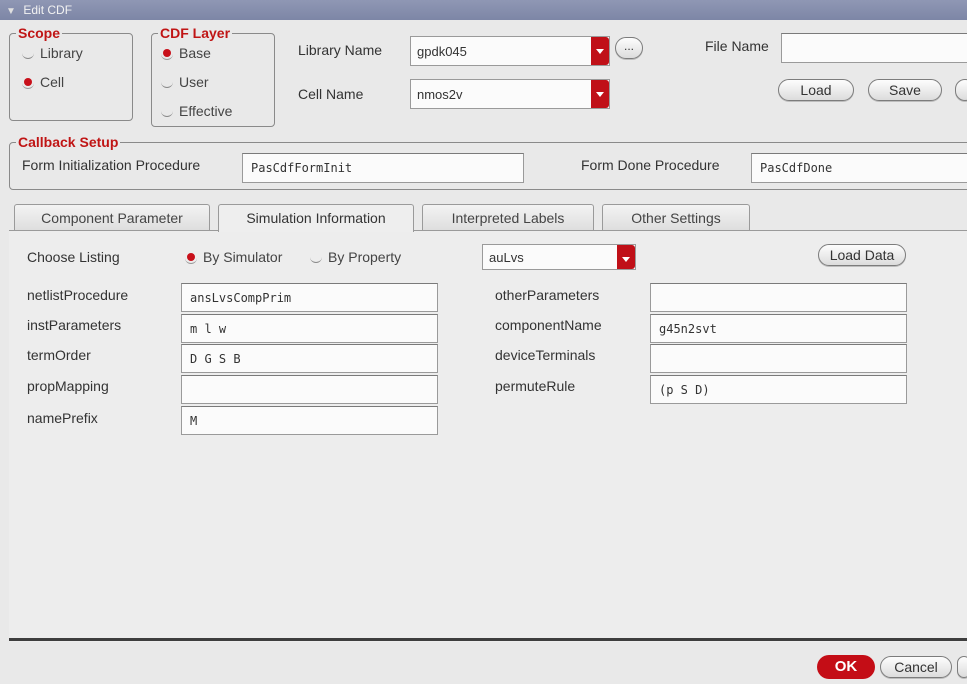  What do you see at coordinates (206, 111) in the screenshot?
I see `layer-effective-label: Effective` at bounding box center [206, 111].